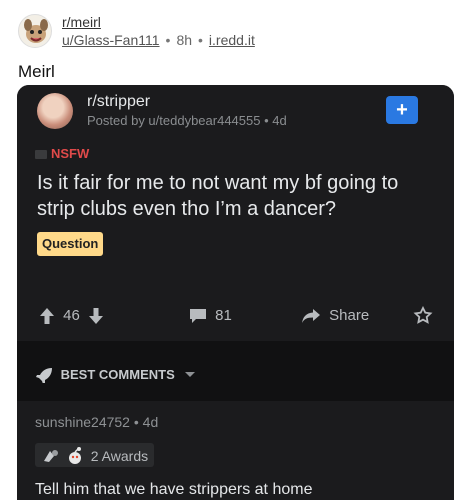  What do you see at coordinates (70, 244) in the screenshot?
I see `flair-badge: Question` at bounding box center [70, 244].